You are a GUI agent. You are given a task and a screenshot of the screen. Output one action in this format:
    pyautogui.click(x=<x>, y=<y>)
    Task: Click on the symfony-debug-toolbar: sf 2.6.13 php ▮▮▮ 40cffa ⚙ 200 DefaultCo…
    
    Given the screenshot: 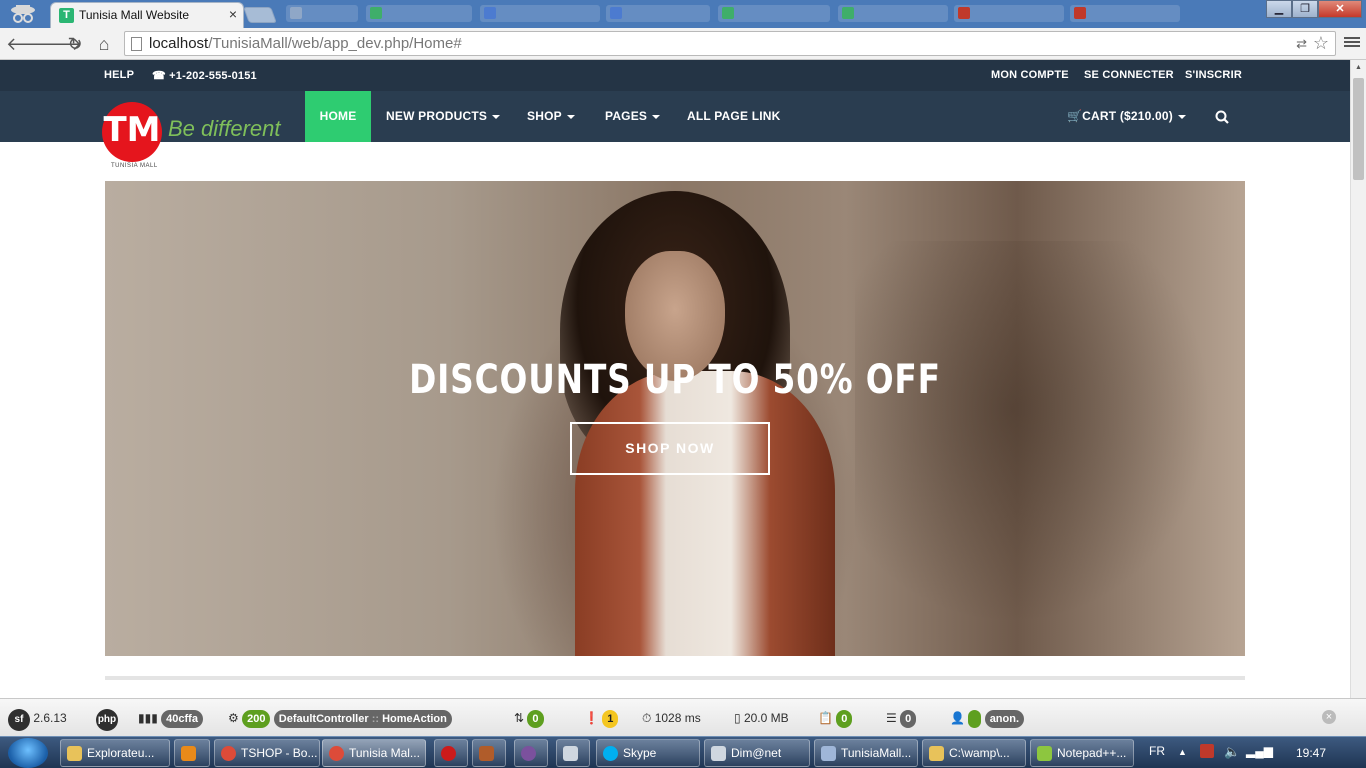 What is the action you would take?
    pyautogui.click(x=683, y=717)
    